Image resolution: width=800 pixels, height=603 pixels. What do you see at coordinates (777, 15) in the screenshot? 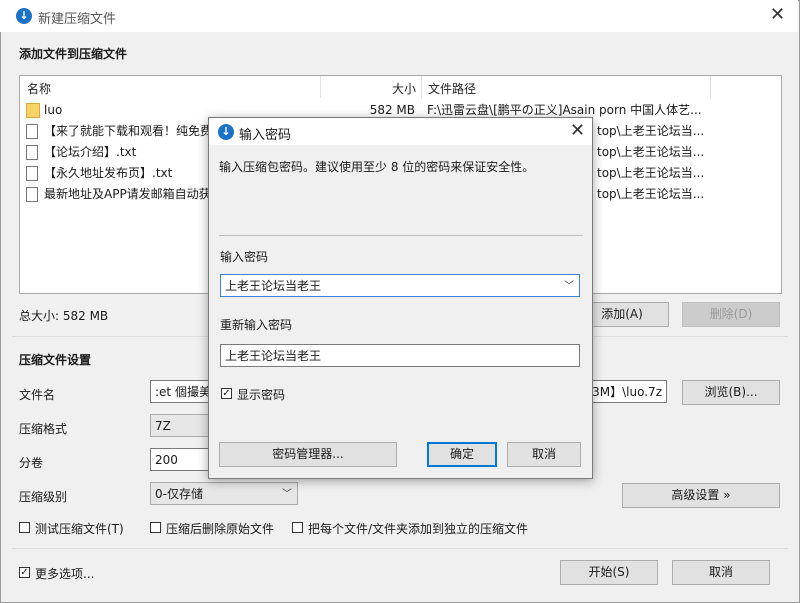
I see `close-icon: ✕` at bounding box center [777, 15].